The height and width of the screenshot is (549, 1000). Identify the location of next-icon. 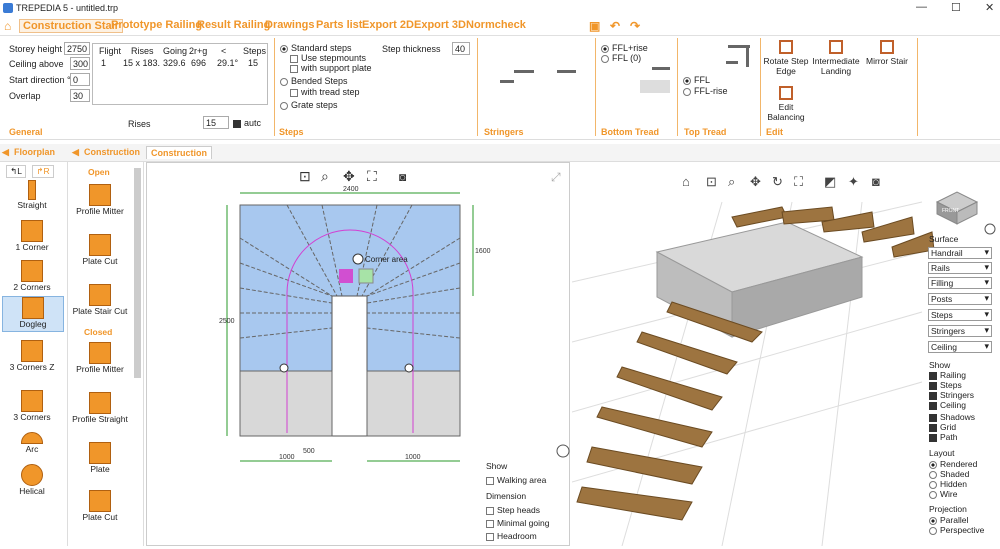
(563, 451).